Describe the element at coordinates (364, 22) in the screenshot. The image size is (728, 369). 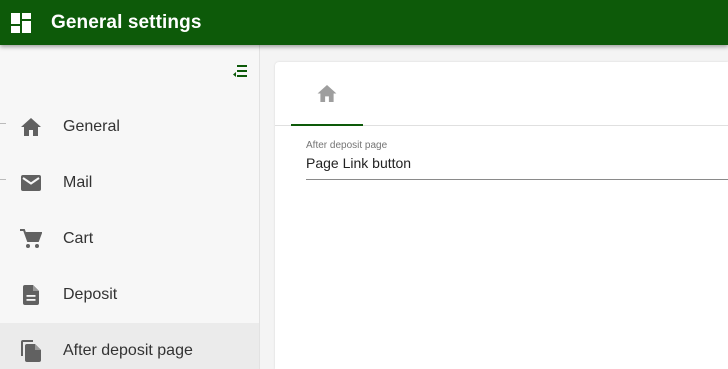
I see `app-bar: General settings` at that location.